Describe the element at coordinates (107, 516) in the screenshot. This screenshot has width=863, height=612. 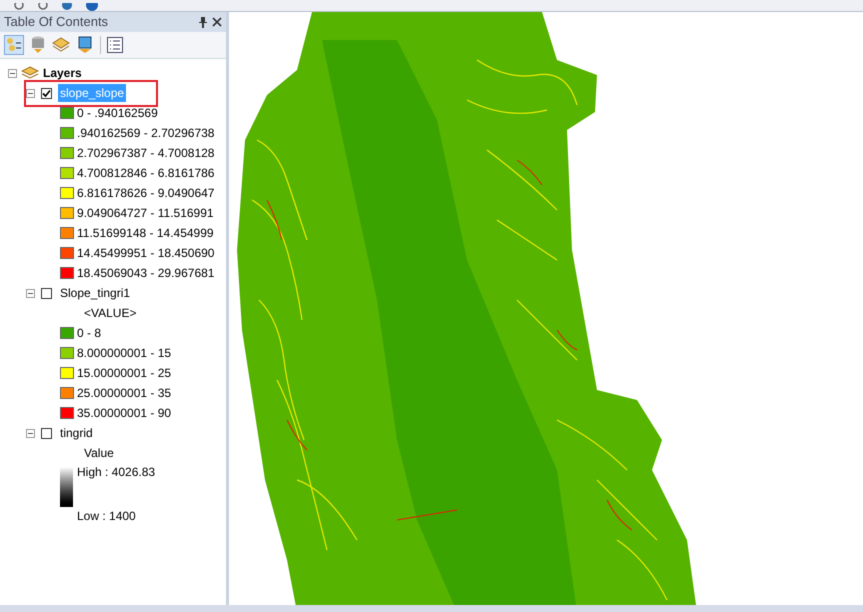
I see `legend-low-label: Low : 1400` at that location.